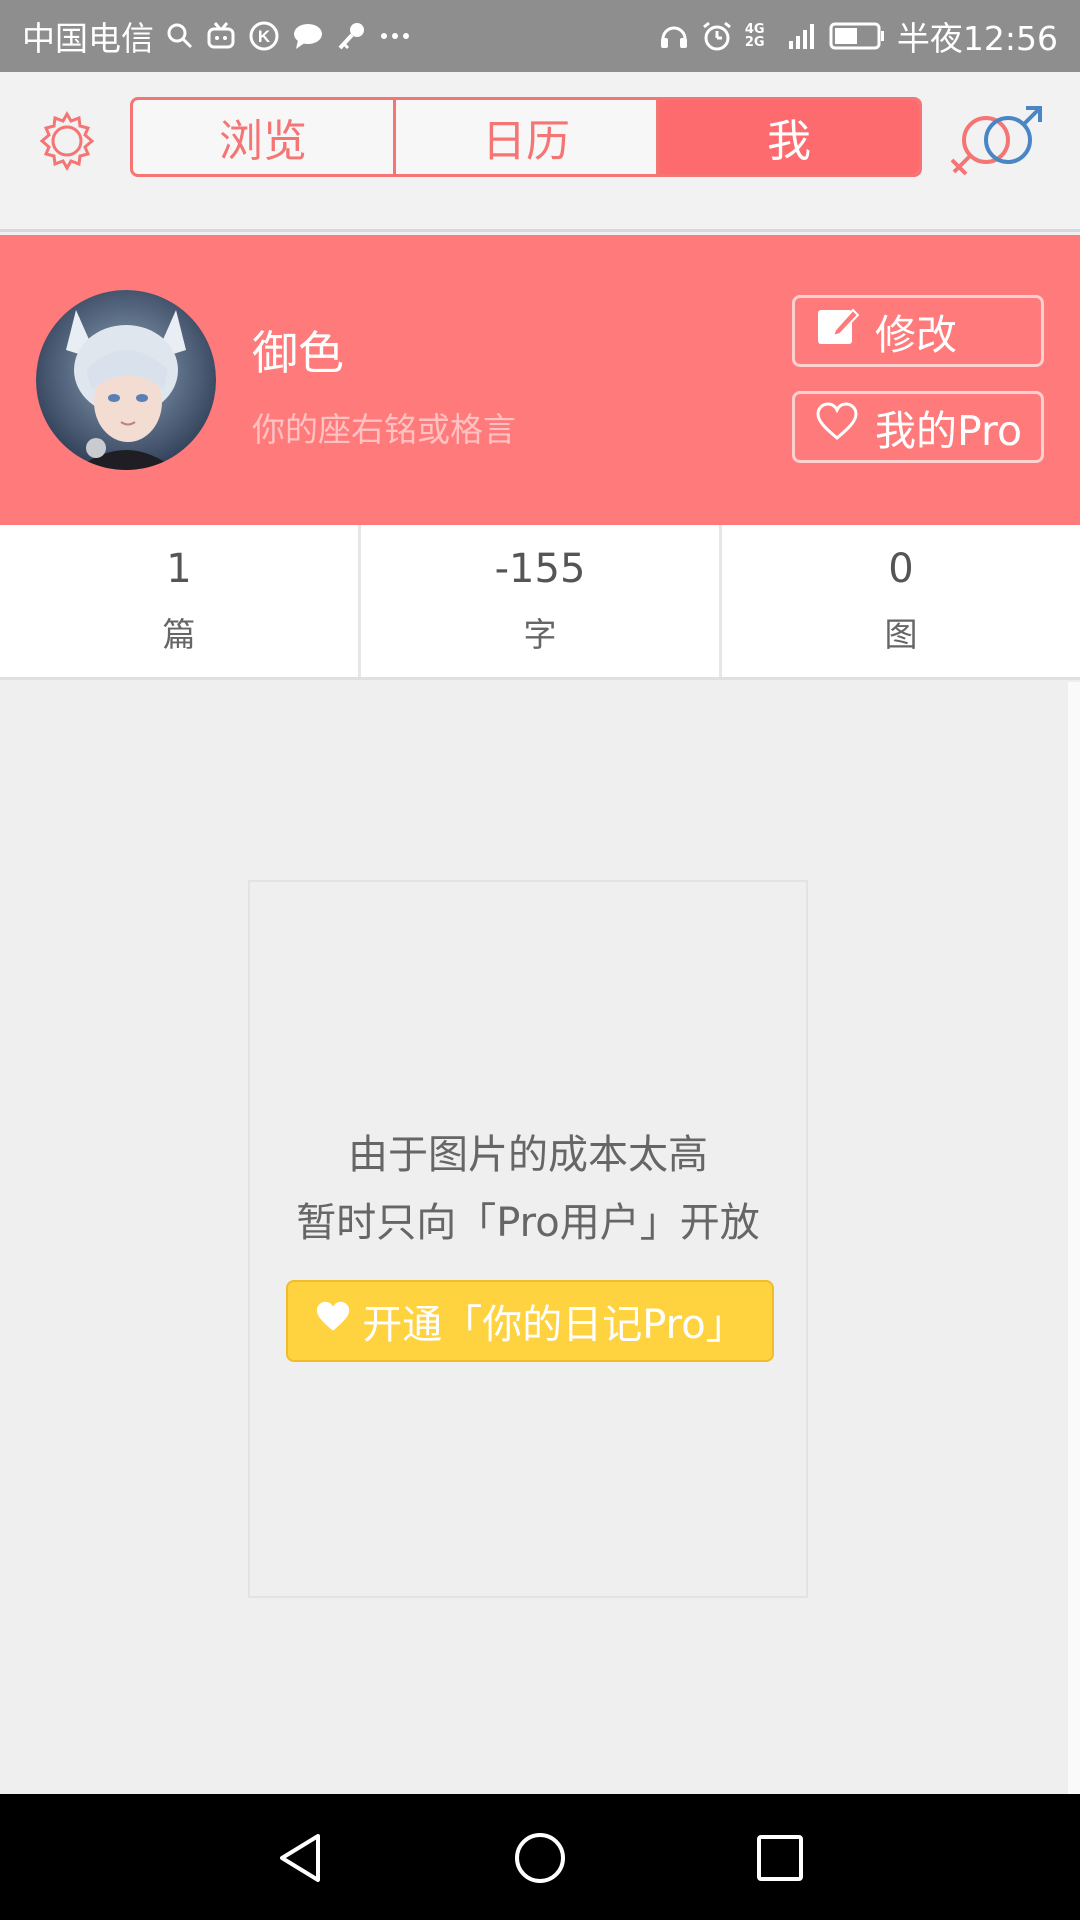 Image resolution: width=1080 pixels, height=1920 pixels. I want to click on stat-words: -155 字, so click(541, 601).